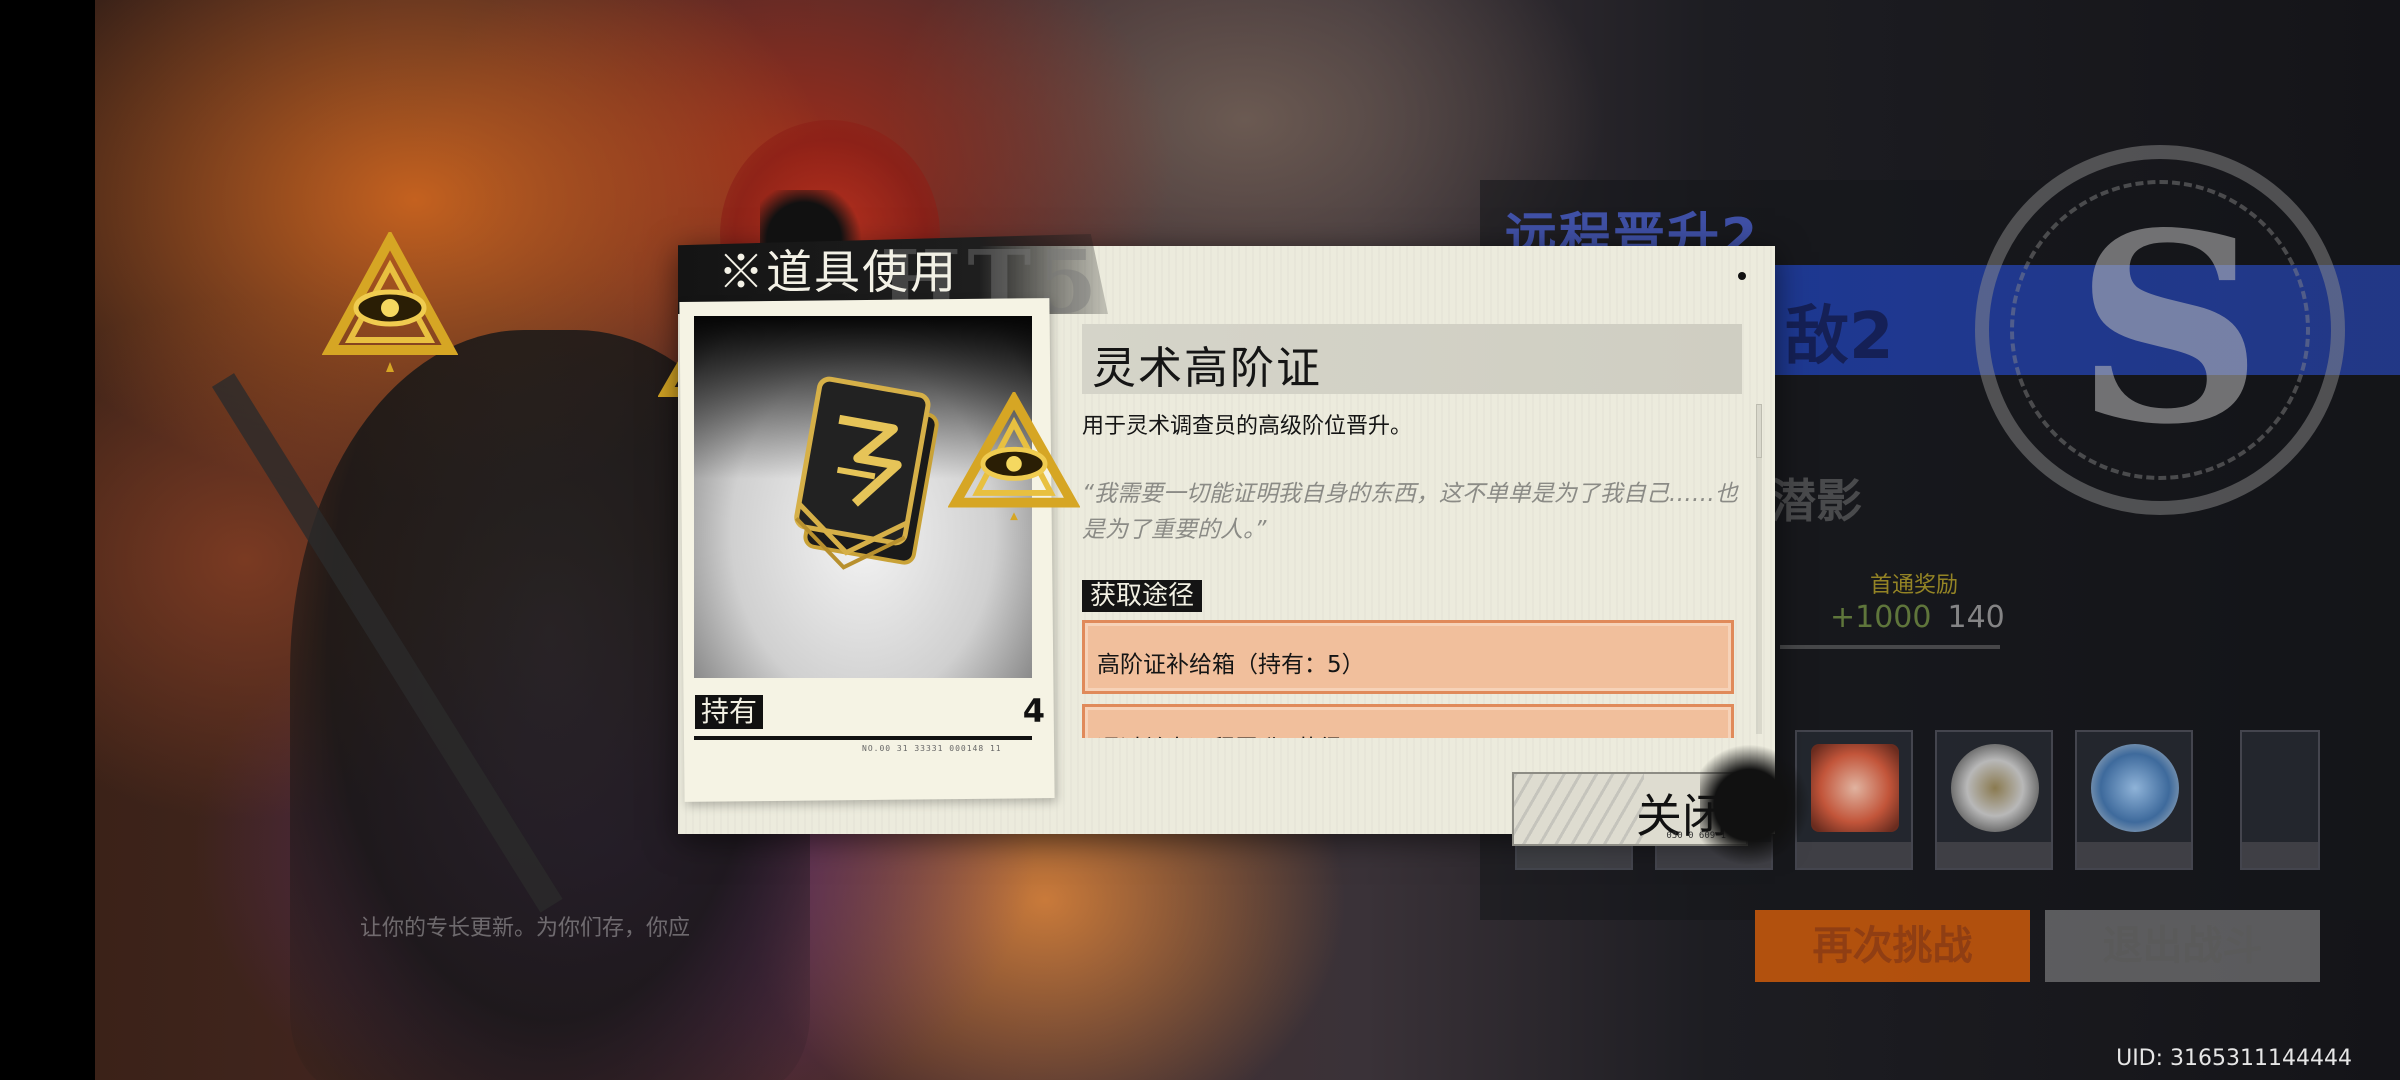  Describe the element at coordinates (838, 272) in the screenshot. I see `dialog-title: ※道具使用` at that location.